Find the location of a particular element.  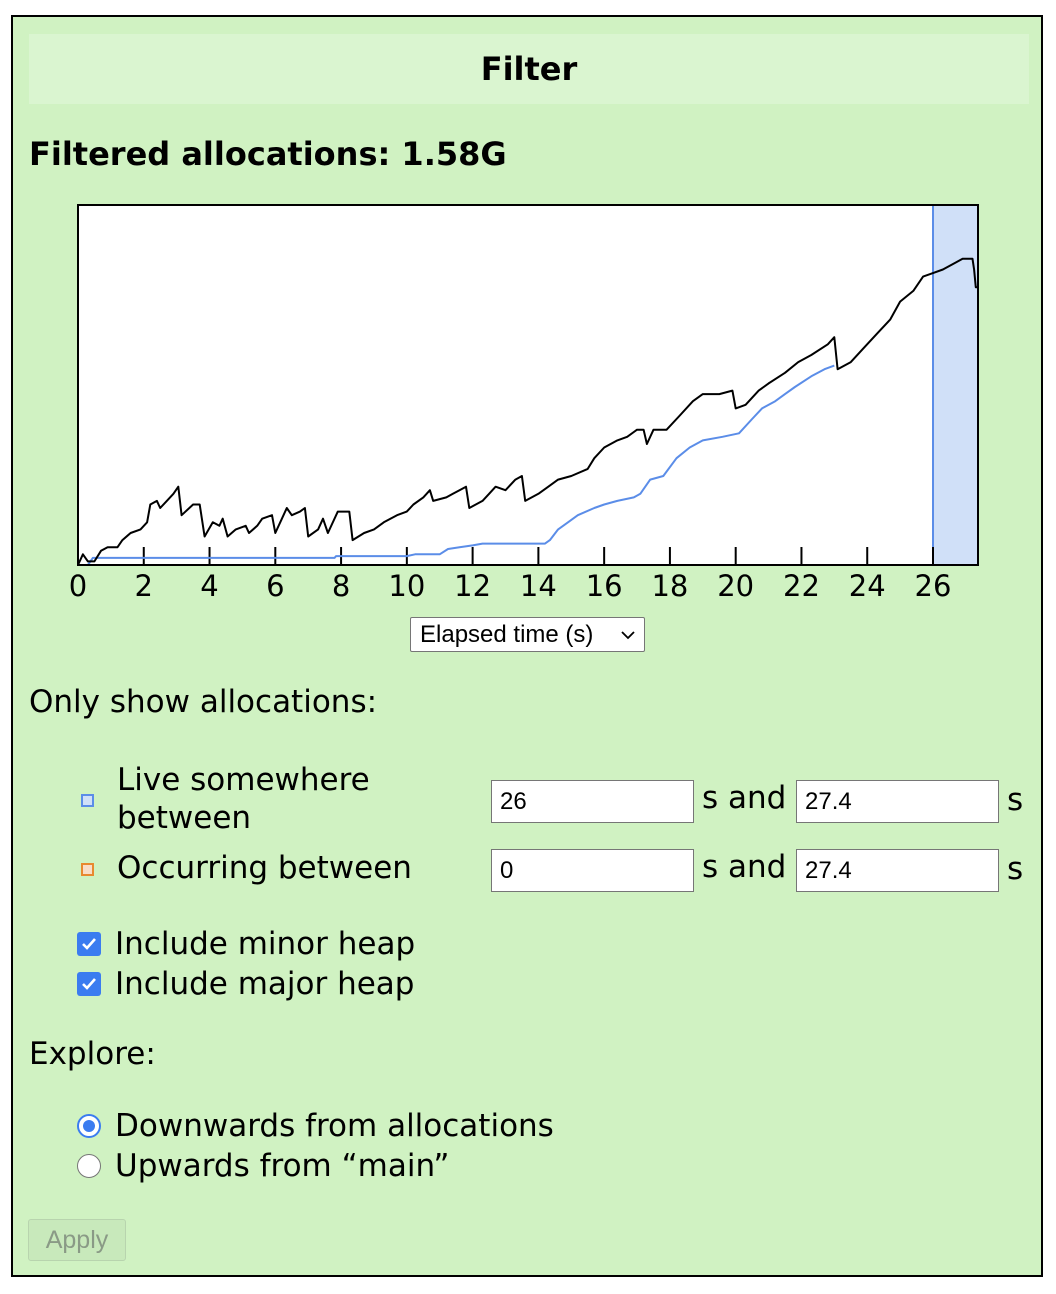

explore-downwards-label: Downwards from allocations is located at coordinates (334, 1126).